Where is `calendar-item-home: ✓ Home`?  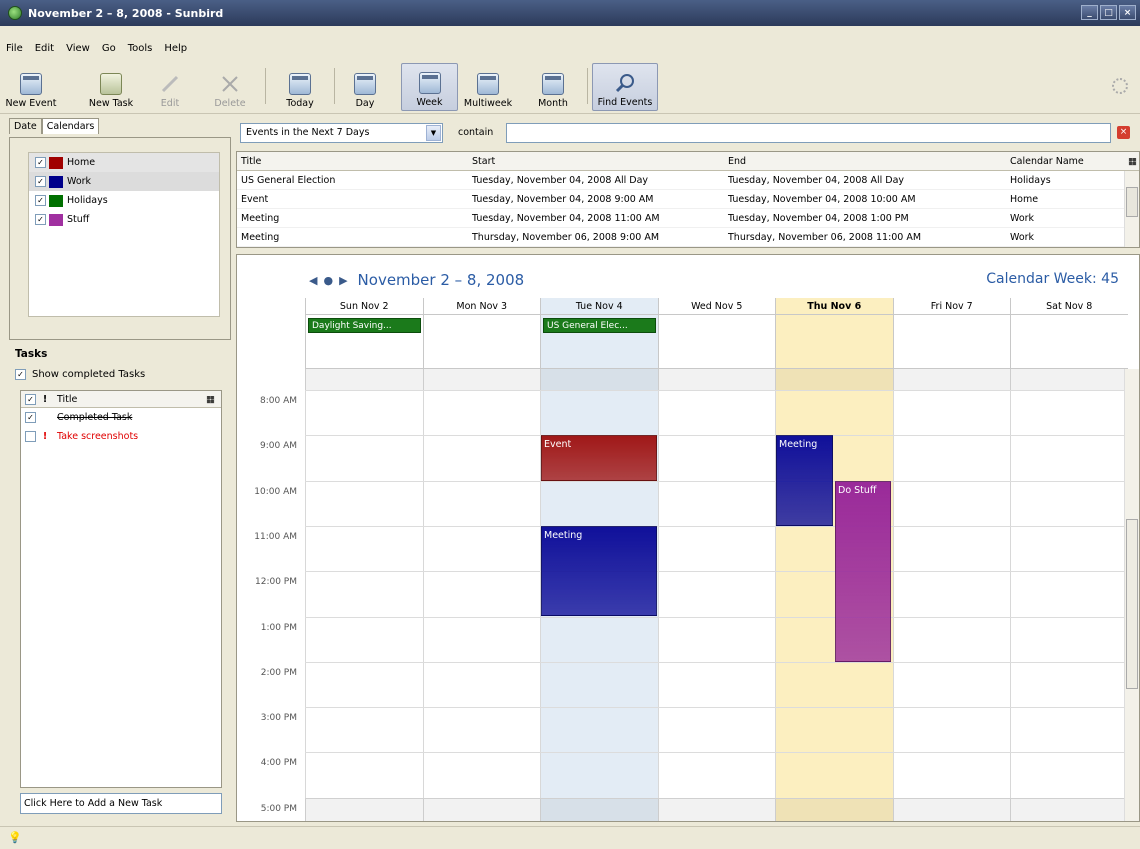 calendar-item-home: ✓ Home is located at coordinates (124, 162).